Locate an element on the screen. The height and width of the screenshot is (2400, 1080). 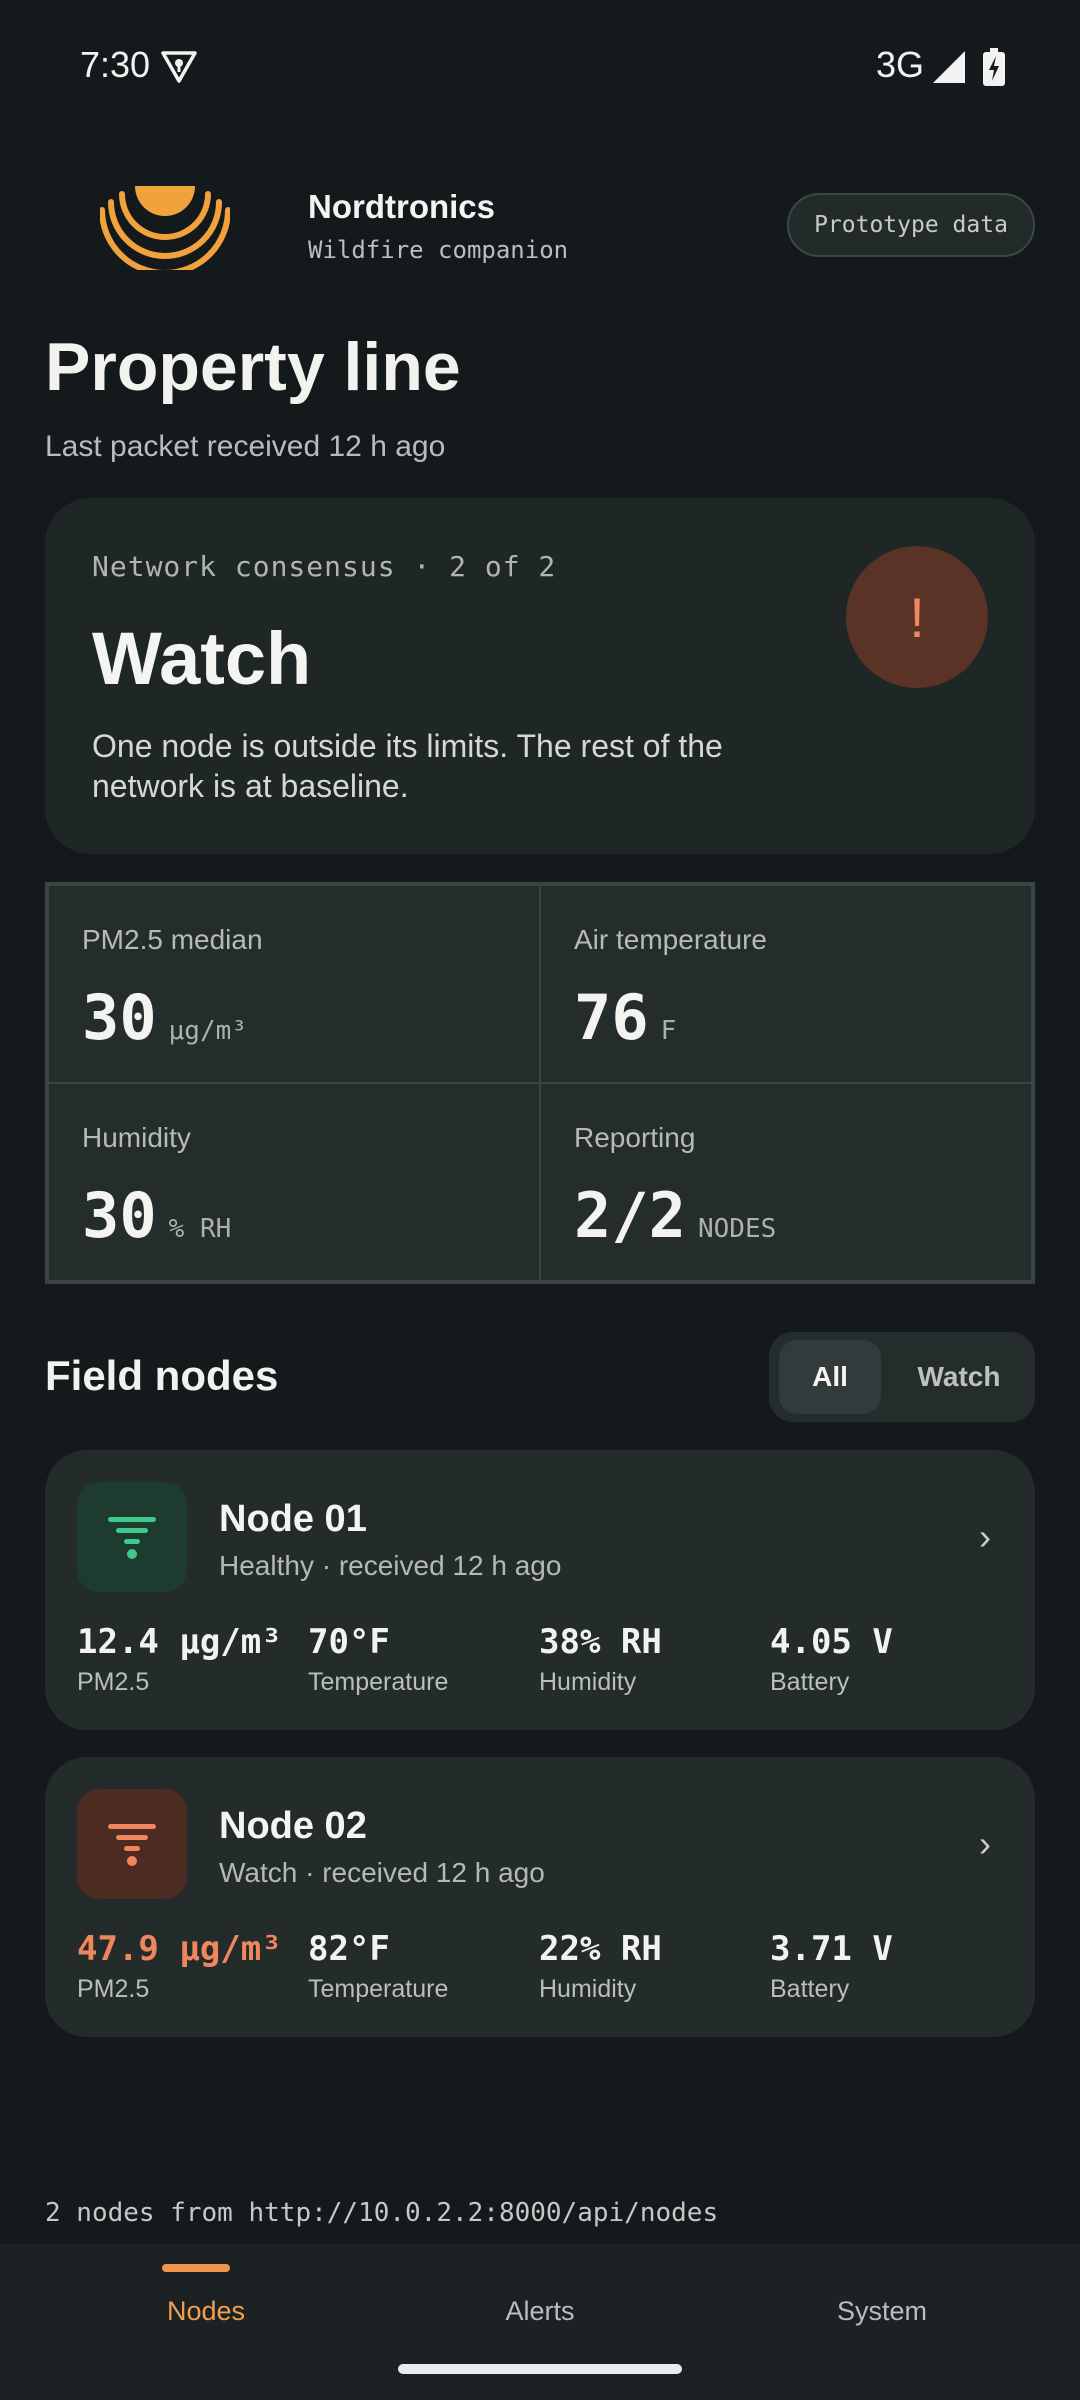
metric-humidity: Humidity 30 % RH is located at coordinates (294, 1182).